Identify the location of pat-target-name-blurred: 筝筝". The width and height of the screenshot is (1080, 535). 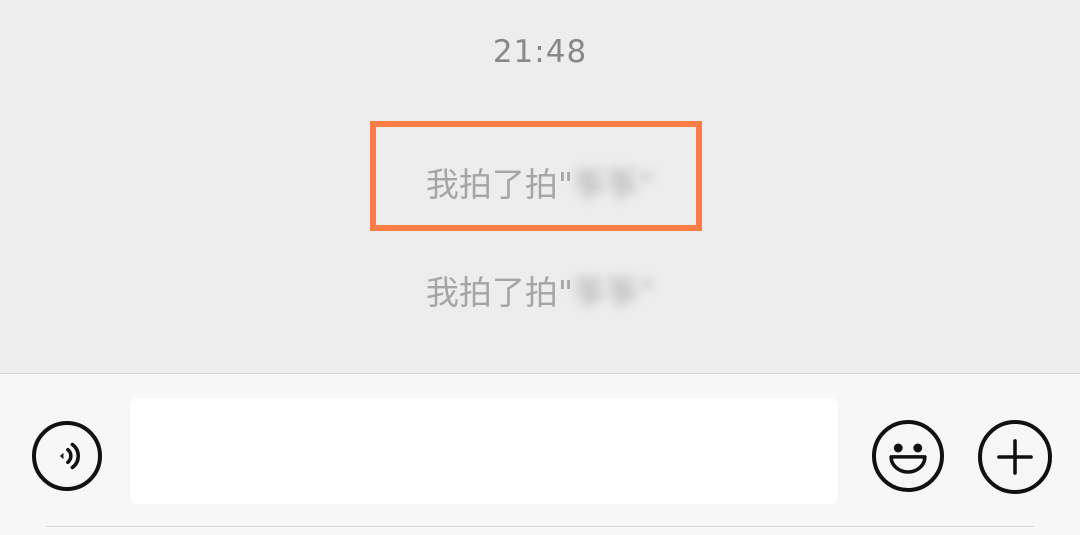
(614, 292).